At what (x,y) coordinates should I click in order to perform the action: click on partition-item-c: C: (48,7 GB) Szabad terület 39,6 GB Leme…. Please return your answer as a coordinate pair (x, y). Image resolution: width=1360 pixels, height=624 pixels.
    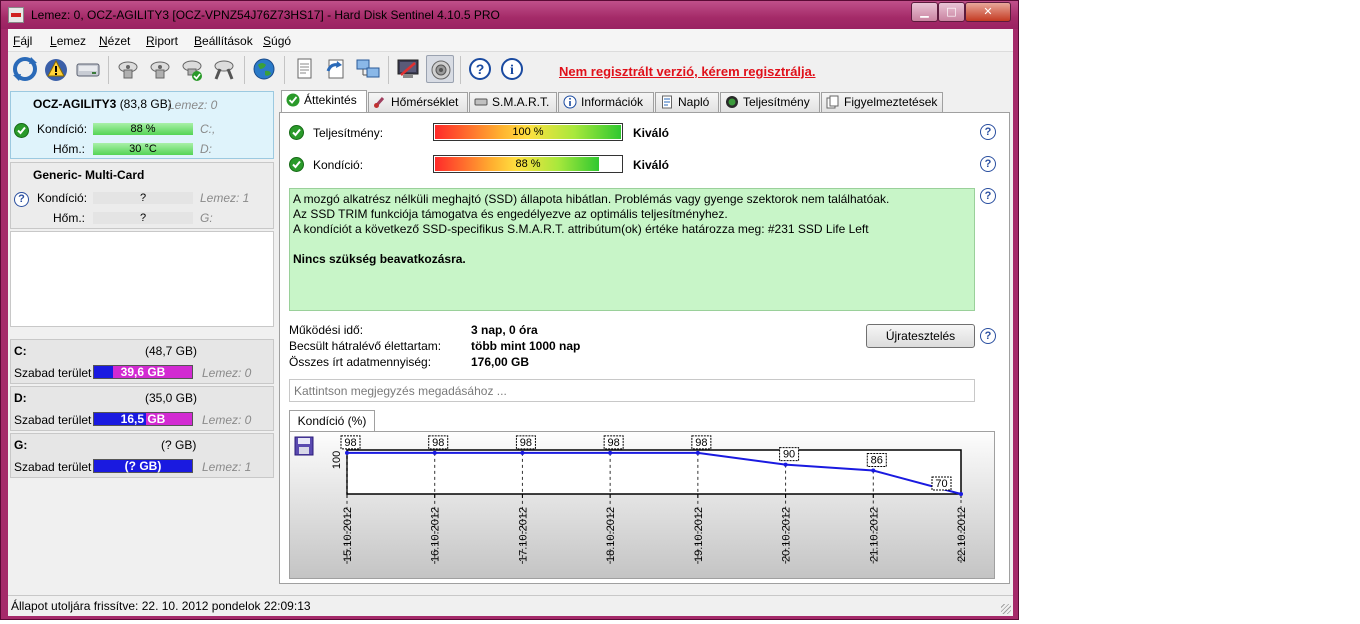
    Looking at the image, I should click on (142, 361).